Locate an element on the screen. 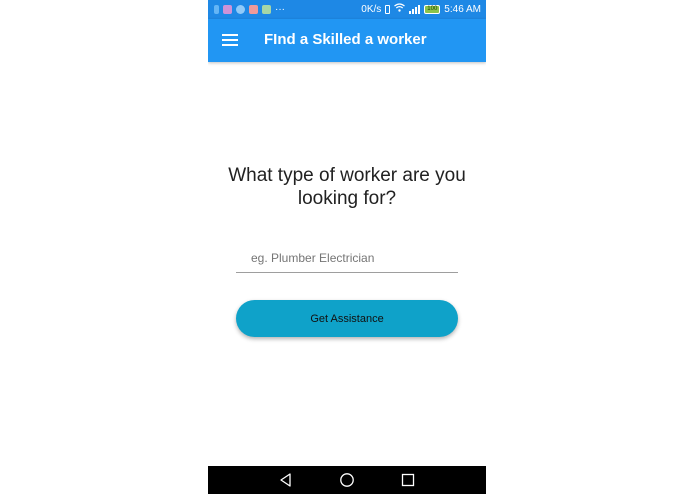 The width and height of the screenshot is (695, 494). battery-icon: 100 is located at coordinates (432, 9).